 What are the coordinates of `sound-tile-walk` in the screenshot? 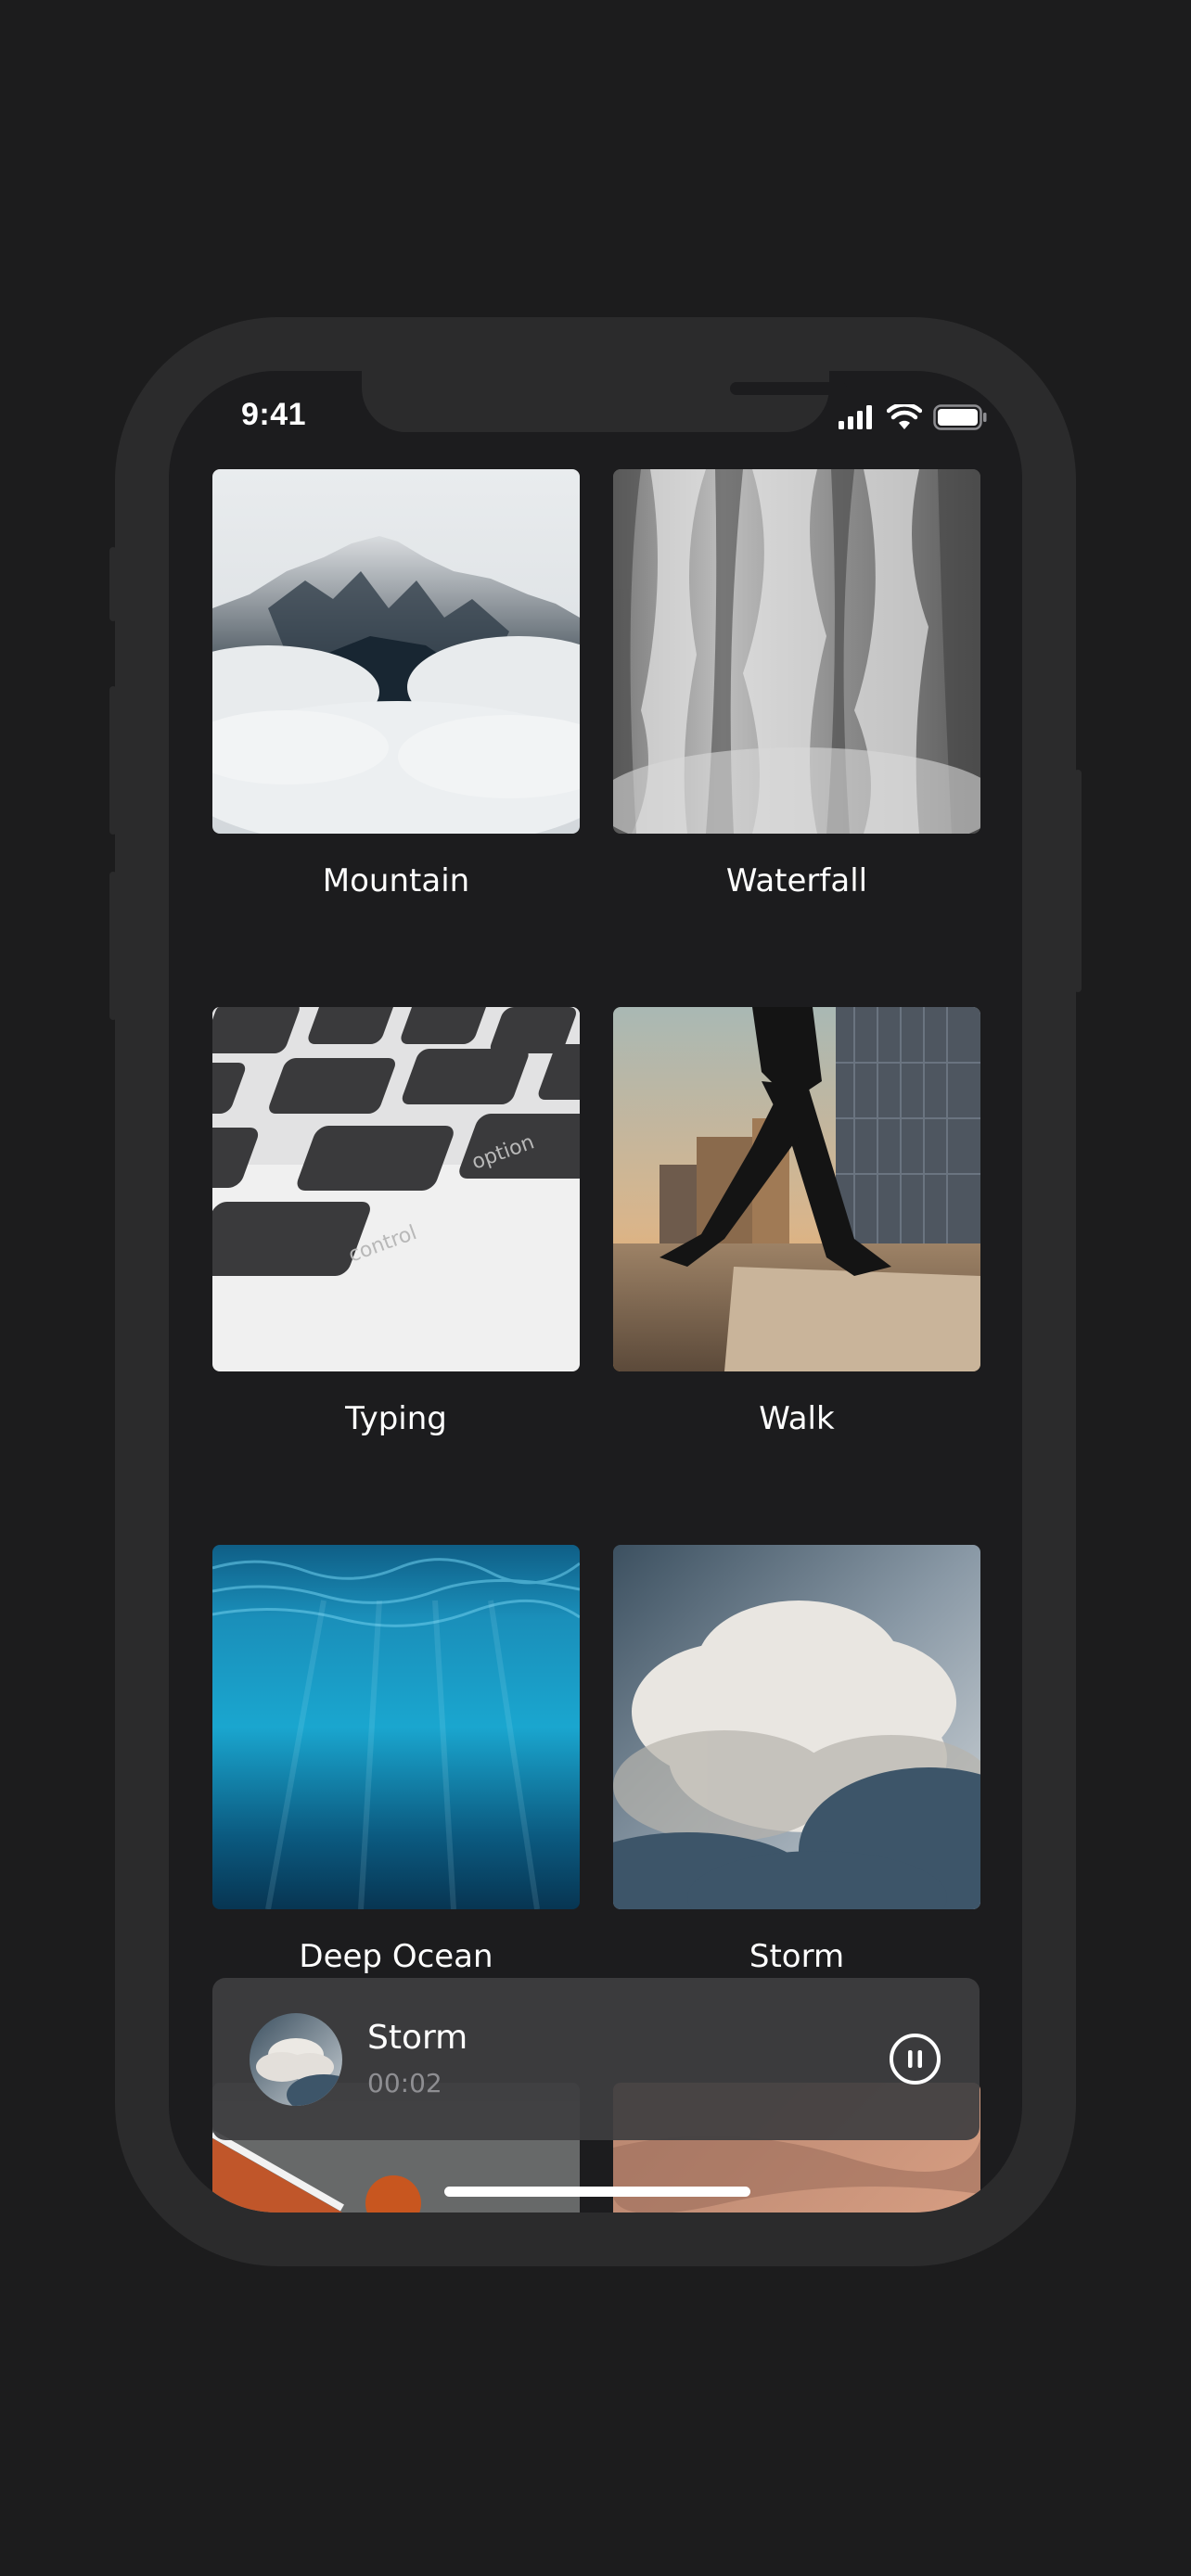 It's located at (796, 1189).